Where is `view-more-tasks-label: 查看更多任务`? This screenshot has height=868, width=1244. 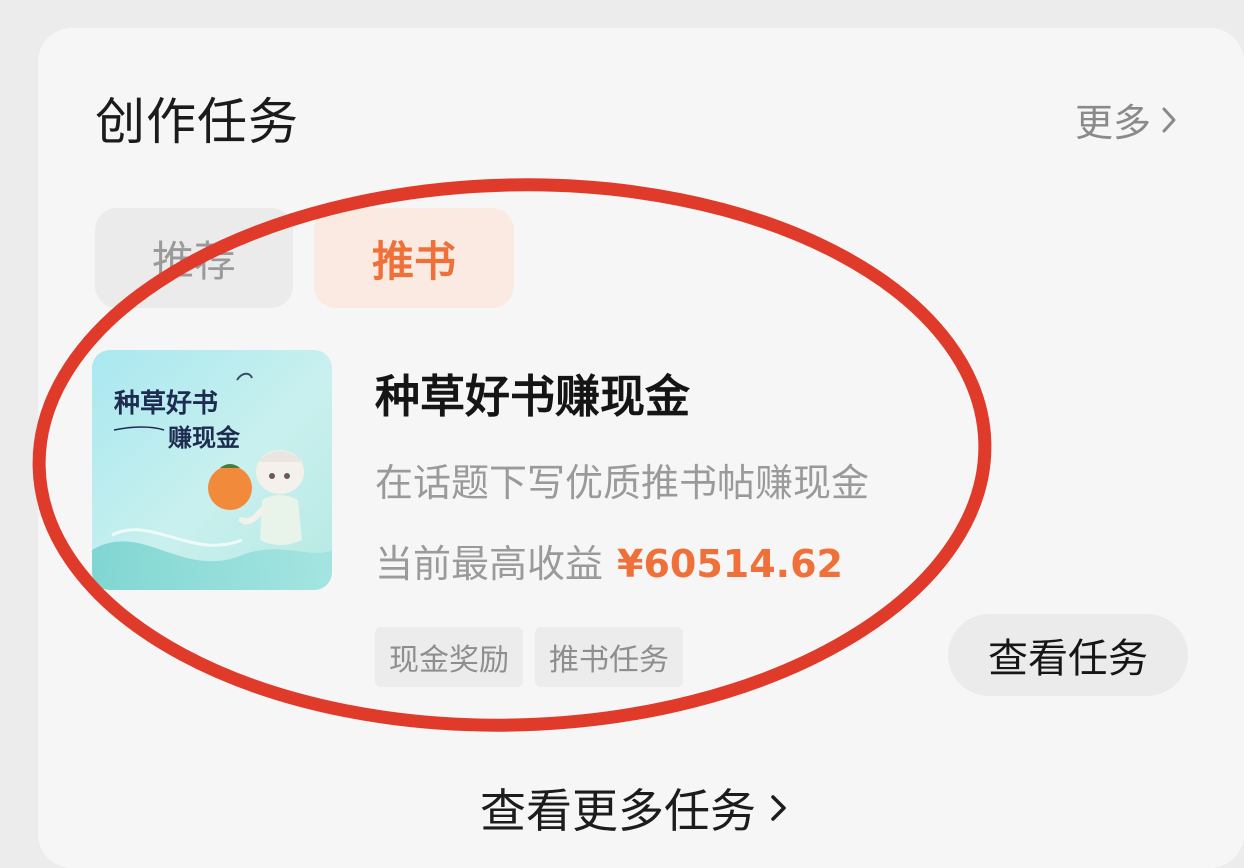
view-more-tasks-label: 查看更多任务 is located at coordinates (618, 811).